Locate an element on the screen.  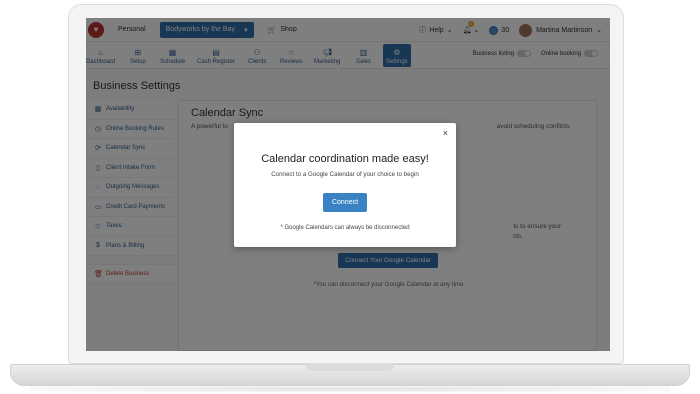
connect-button: Connect is located at coordinates (345, 202).